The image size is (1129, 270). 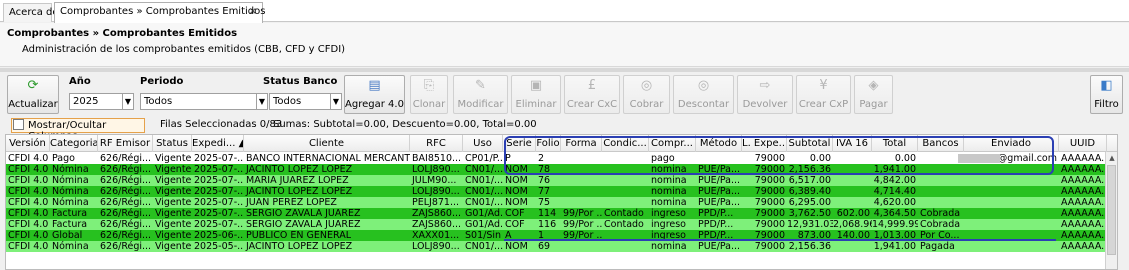 I want to click on status-banco-label: Status Banco, so click(x=300, y=81).